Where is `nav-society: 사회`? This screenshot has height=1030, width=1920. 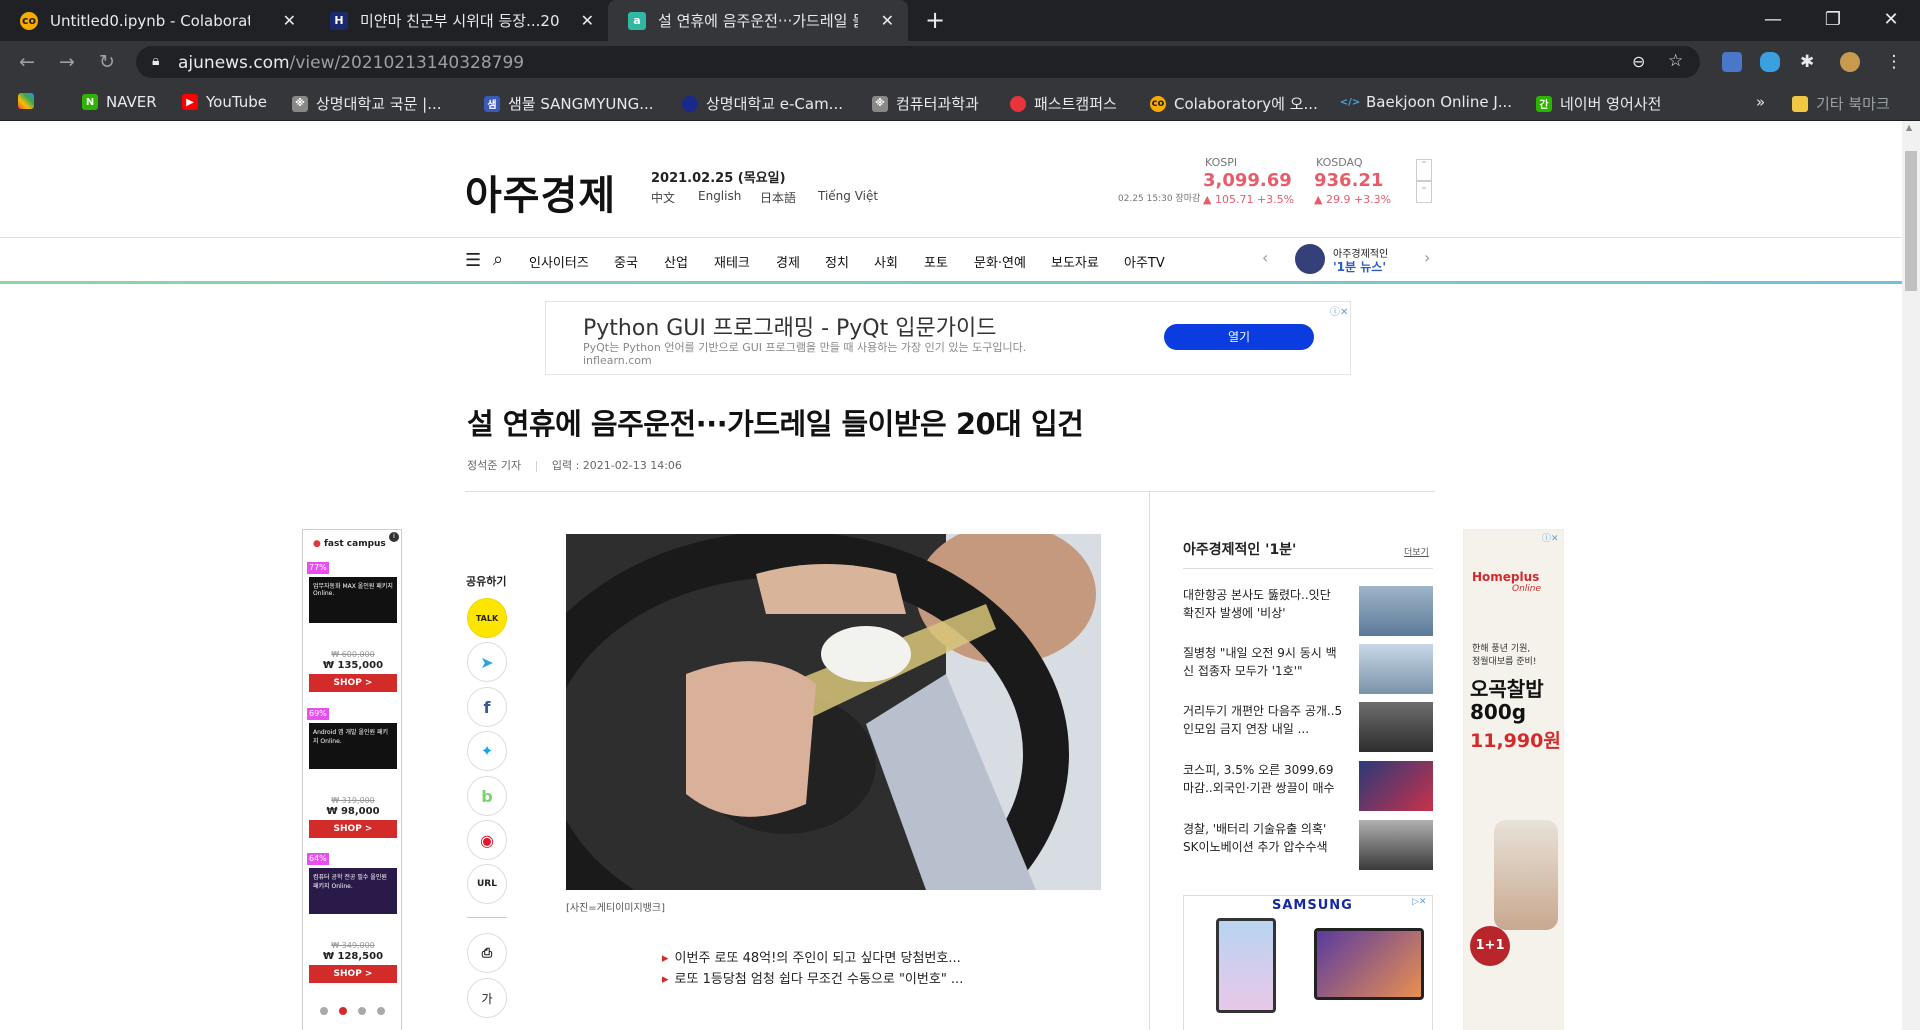 nav-society: 사회 is located at coordinates (886, 261).